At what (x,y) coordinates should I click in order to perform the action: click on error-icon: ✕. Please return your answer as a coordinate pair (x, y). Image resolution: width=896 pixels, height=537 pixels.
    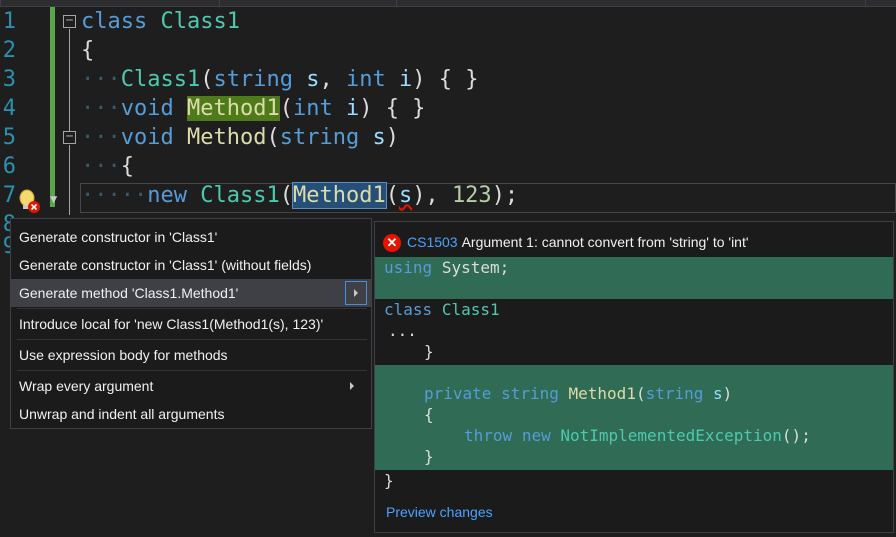
    Looking at the image, I should click on (392, 243).